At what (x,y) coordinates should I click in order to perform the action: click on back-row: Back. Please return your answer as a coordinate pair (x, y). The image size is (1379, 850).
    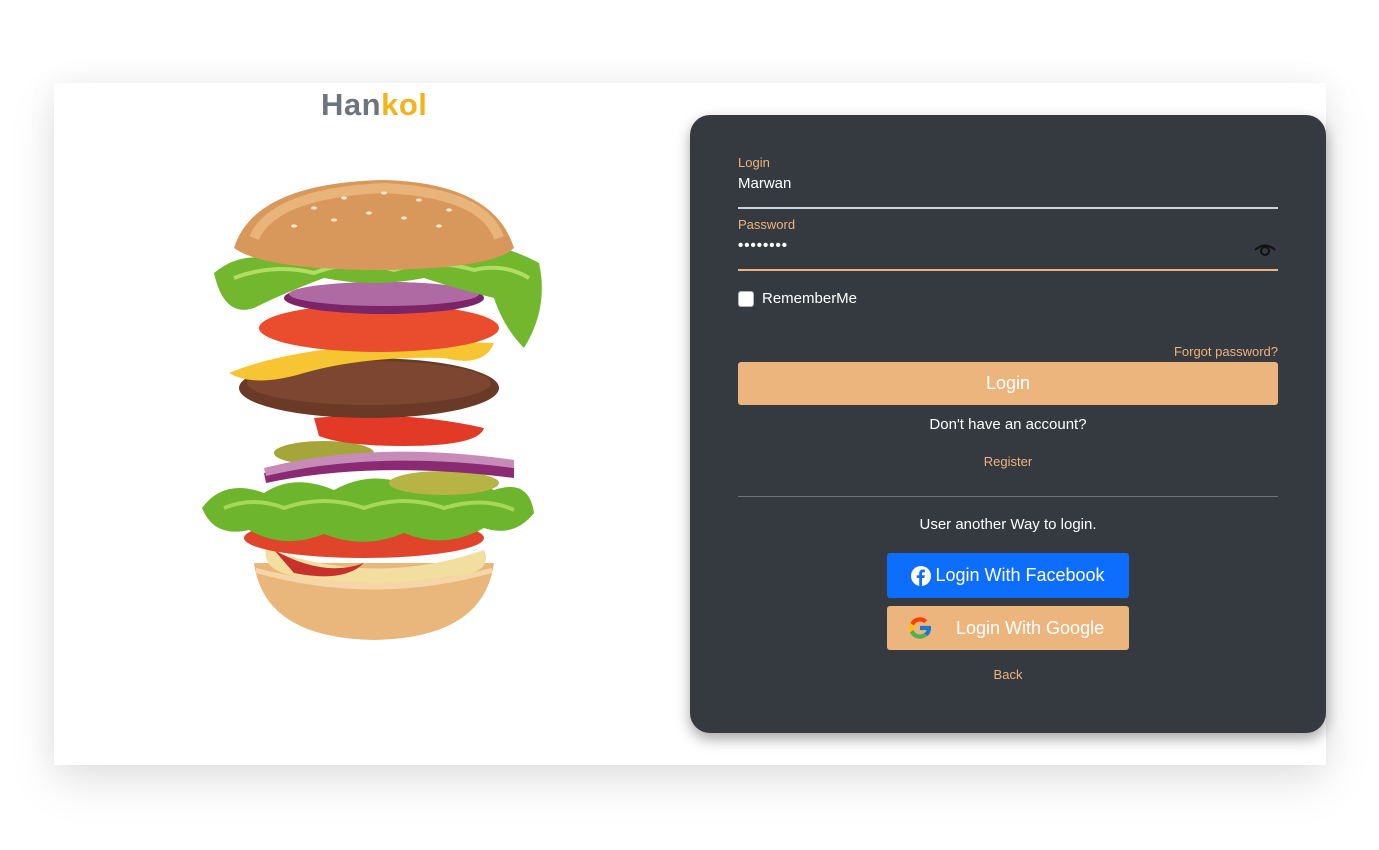
    Looking at the image, I should click on (1008, 674).